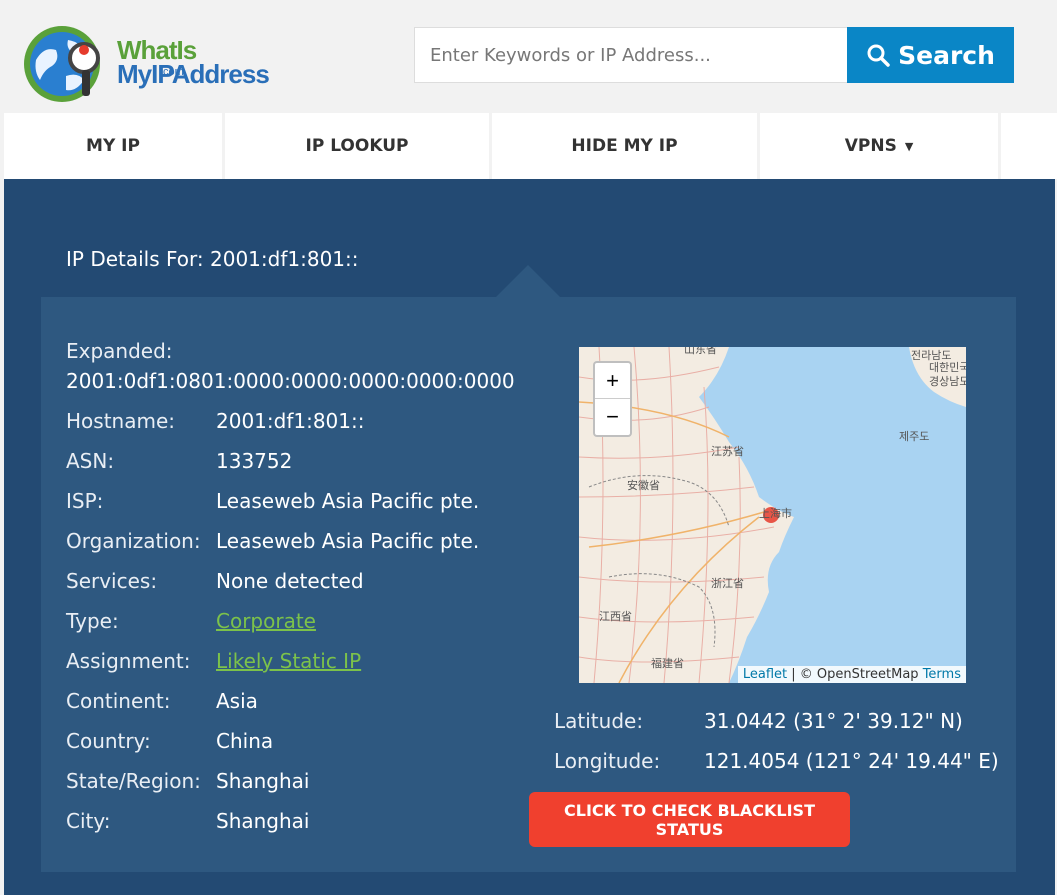 The image size is (1057, 895). I want to click on assignment-link: Likely Static IP, so click(288, 661).